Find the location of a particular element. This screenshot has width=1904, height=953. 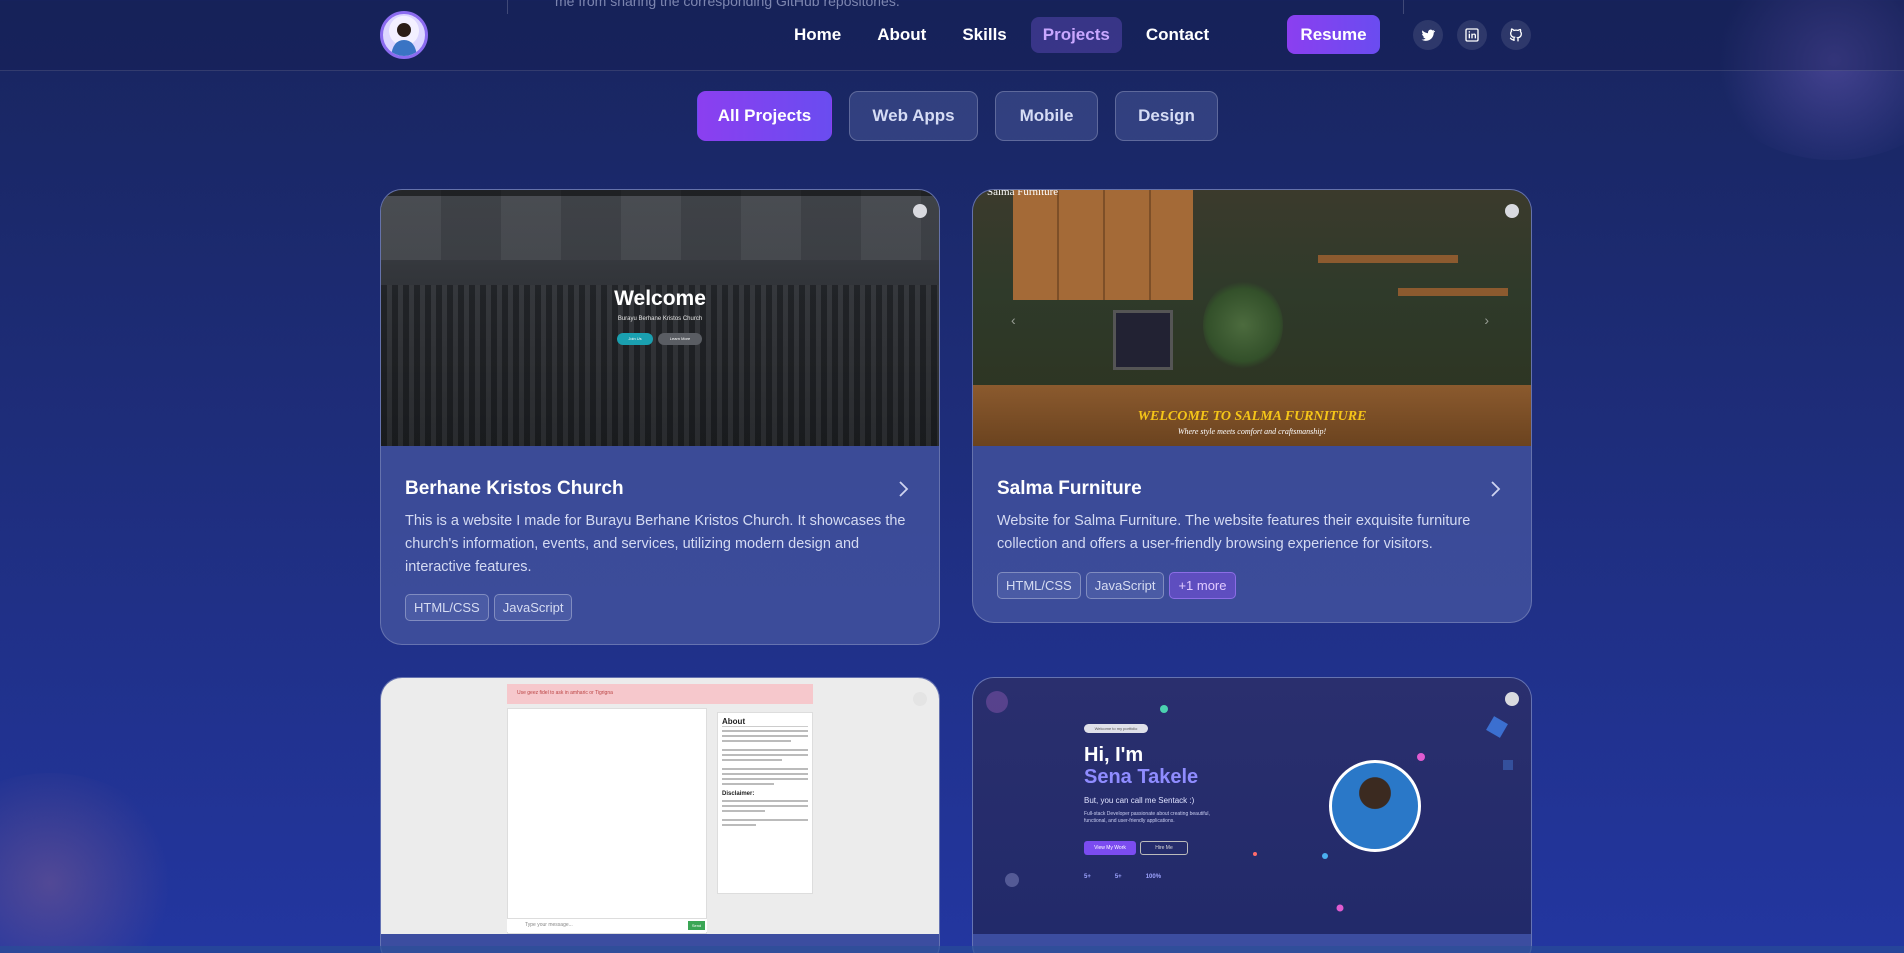

tech-tags: HTML/CSS JavaScript +1 more is located at coordinates (1119, 585).